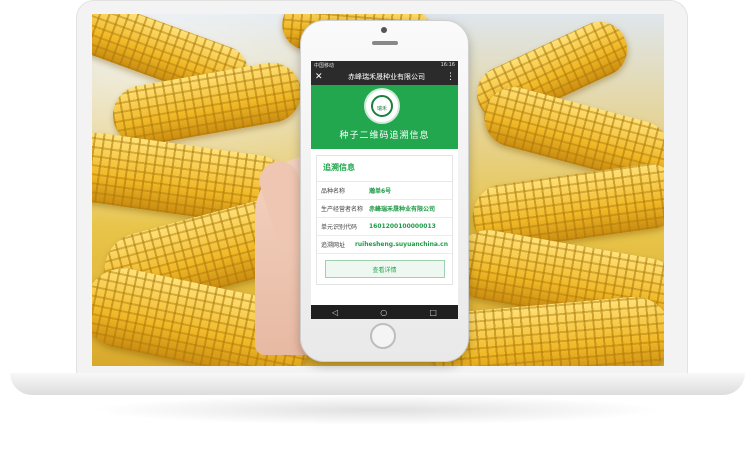 This screenshot has width=751, height=462. I want to click on home-button, so click(383, 336).